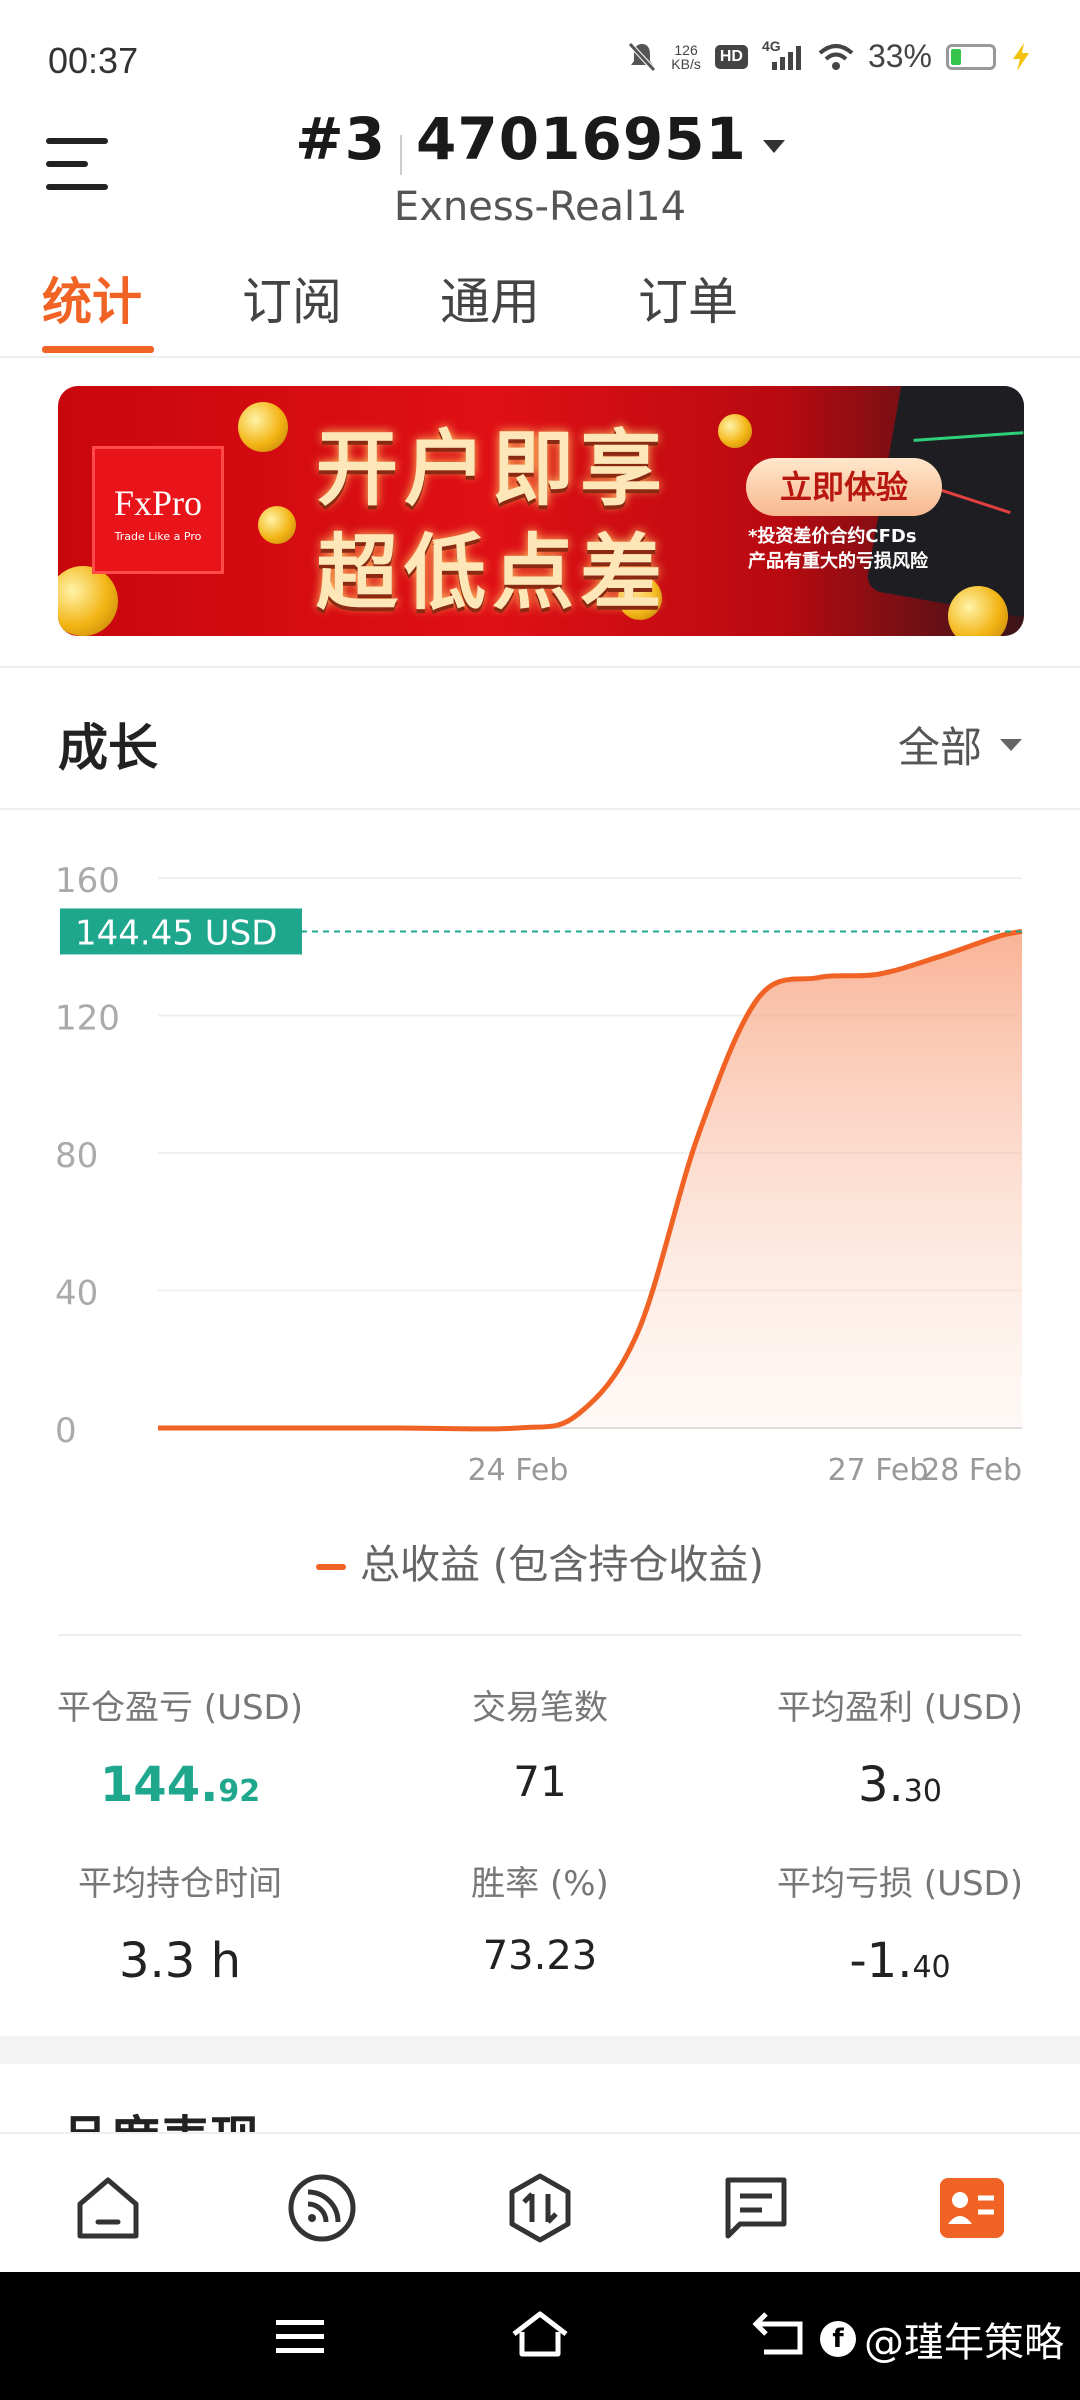 This screenshot has width=1080, height=2400. I want to click on tab-bar: 统计 订阅 通用 订单, so click(540, 310).